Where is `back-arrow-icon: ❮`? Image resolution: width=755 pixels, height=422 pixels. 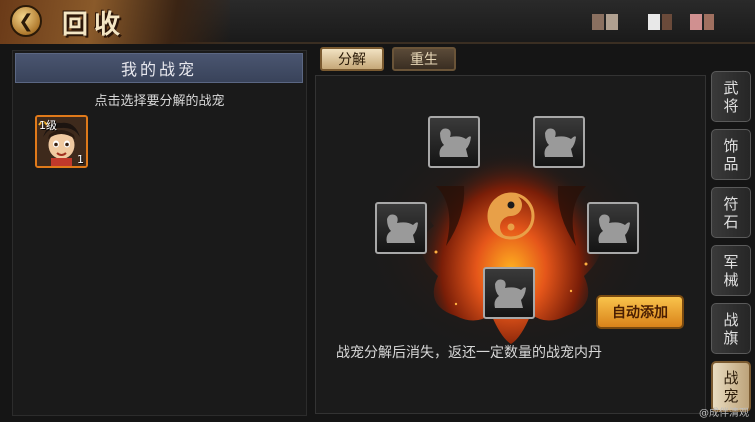
back-arrow-icon: ❮ is located at coordinates (26, 21).